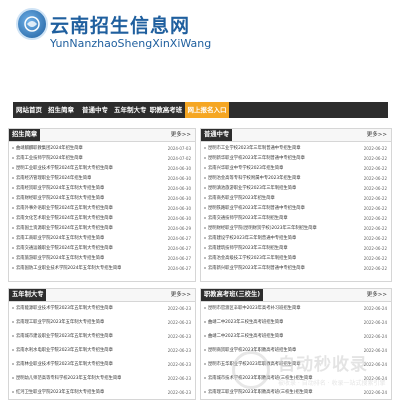 This screenshot has height=400, width=400. Describe the element at coordinates (241, 199) in the screenshot. I see `item-title: 云南商务职业学院2023年招生简章` at that location.